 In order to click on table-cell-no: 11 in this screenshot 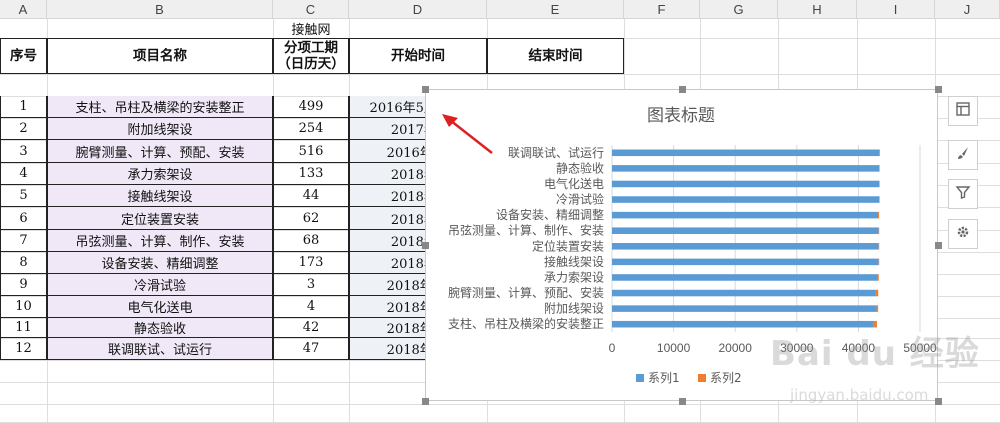, I will do `click(23, 328)`.